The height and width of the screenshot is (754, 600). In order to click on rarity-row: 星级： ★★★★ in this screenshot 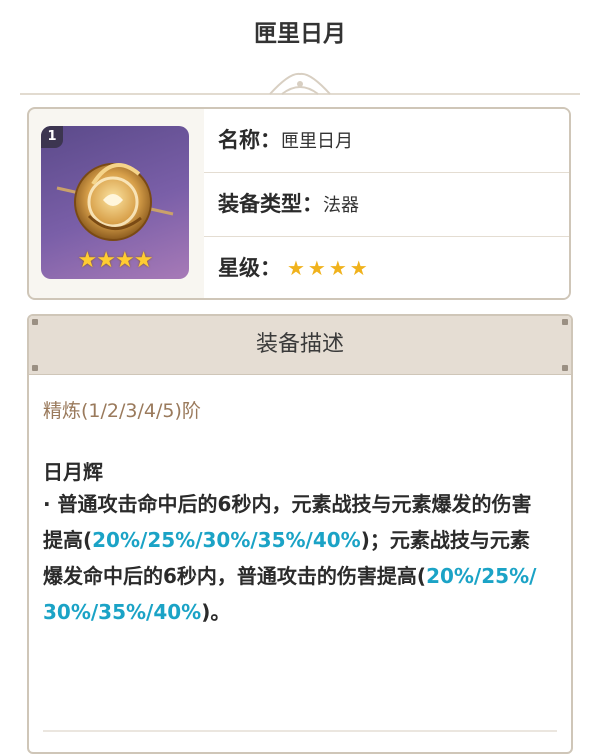, I will do `click(386, 267)`.